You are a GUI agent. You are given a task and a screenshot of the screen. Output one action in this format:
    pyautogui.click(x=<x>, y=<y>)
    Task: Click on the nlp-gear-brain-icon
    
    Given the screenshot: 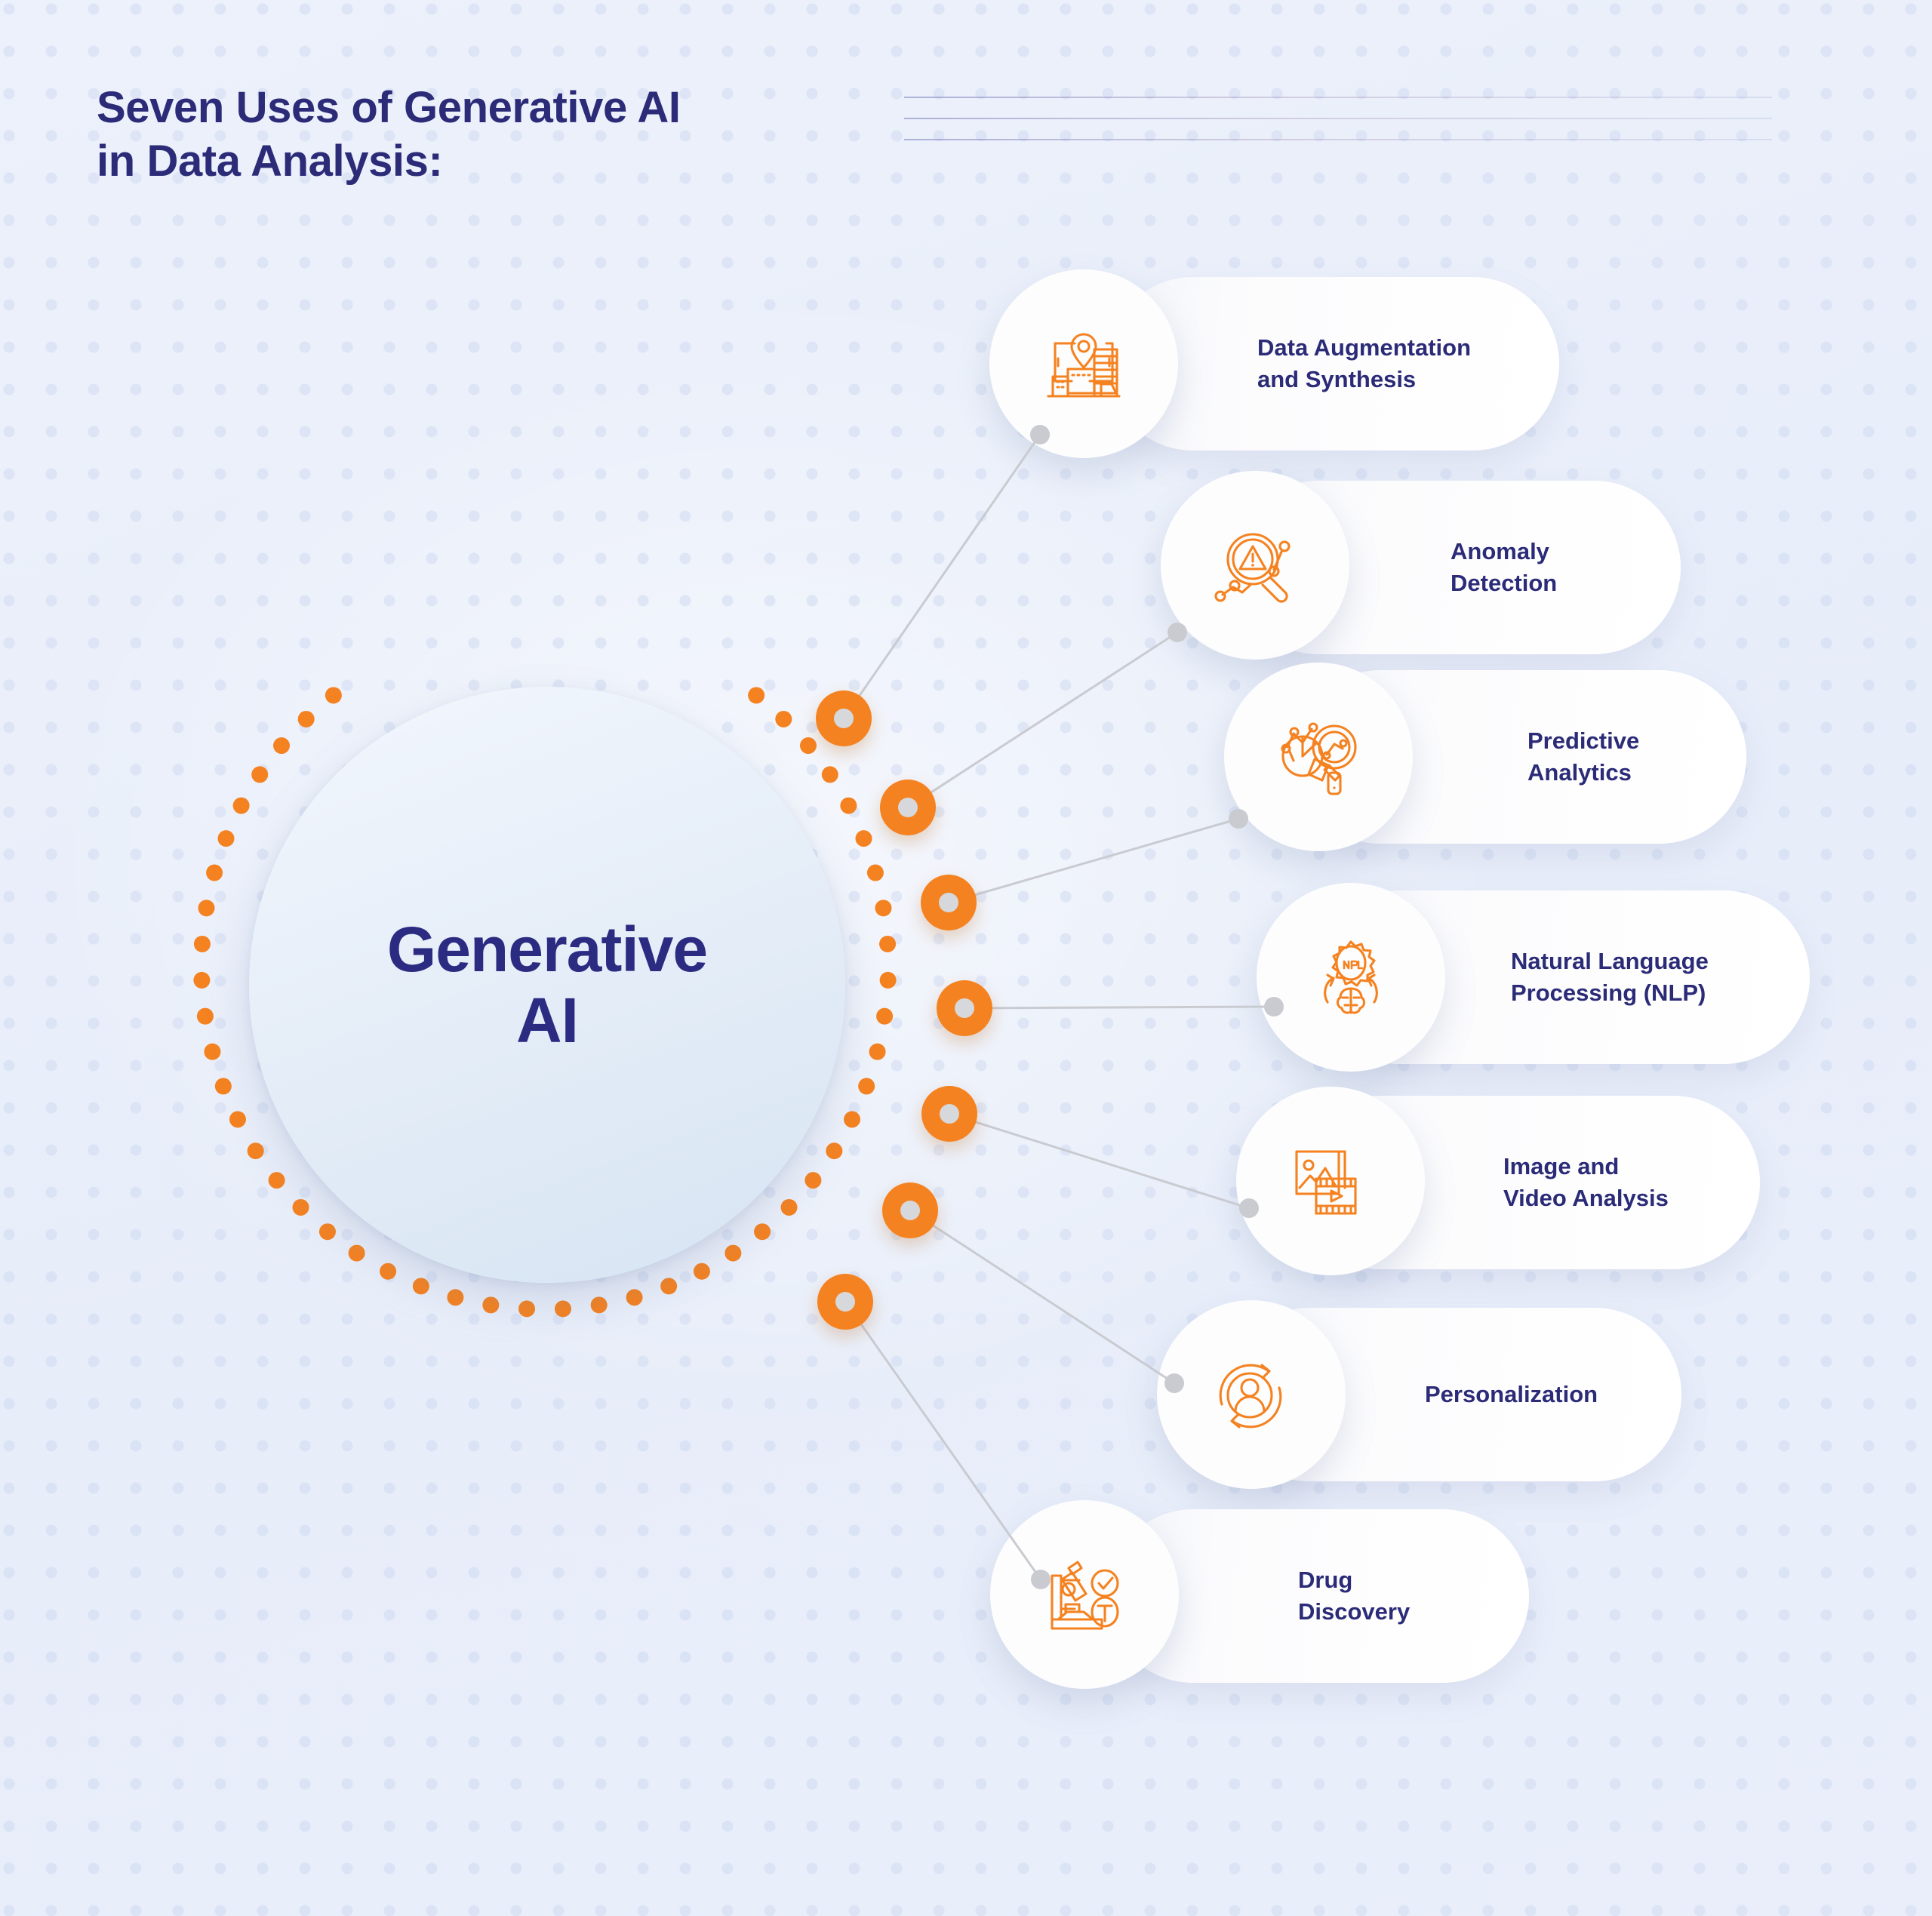 What is the action you would take?
    pyautogui.click(x=1351, y=977)
    